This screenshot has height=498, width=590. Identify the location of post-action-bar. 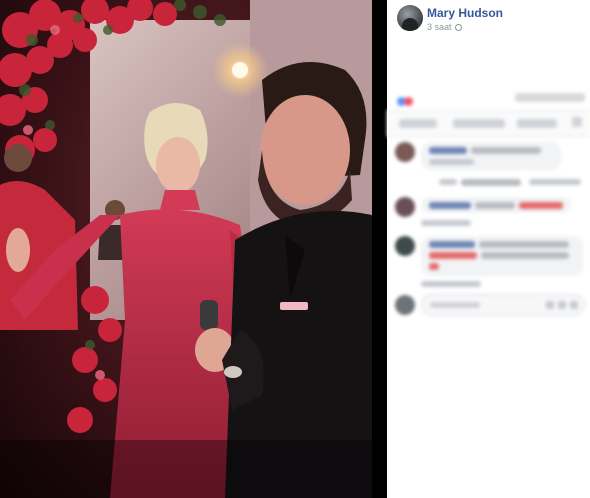
(488, 123).